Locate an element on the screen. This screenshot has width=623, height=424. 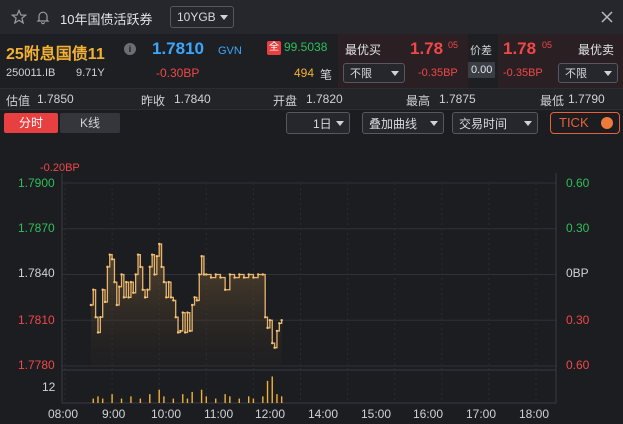
x-tick-label: 16:00 is located at coordinates (428, 414).